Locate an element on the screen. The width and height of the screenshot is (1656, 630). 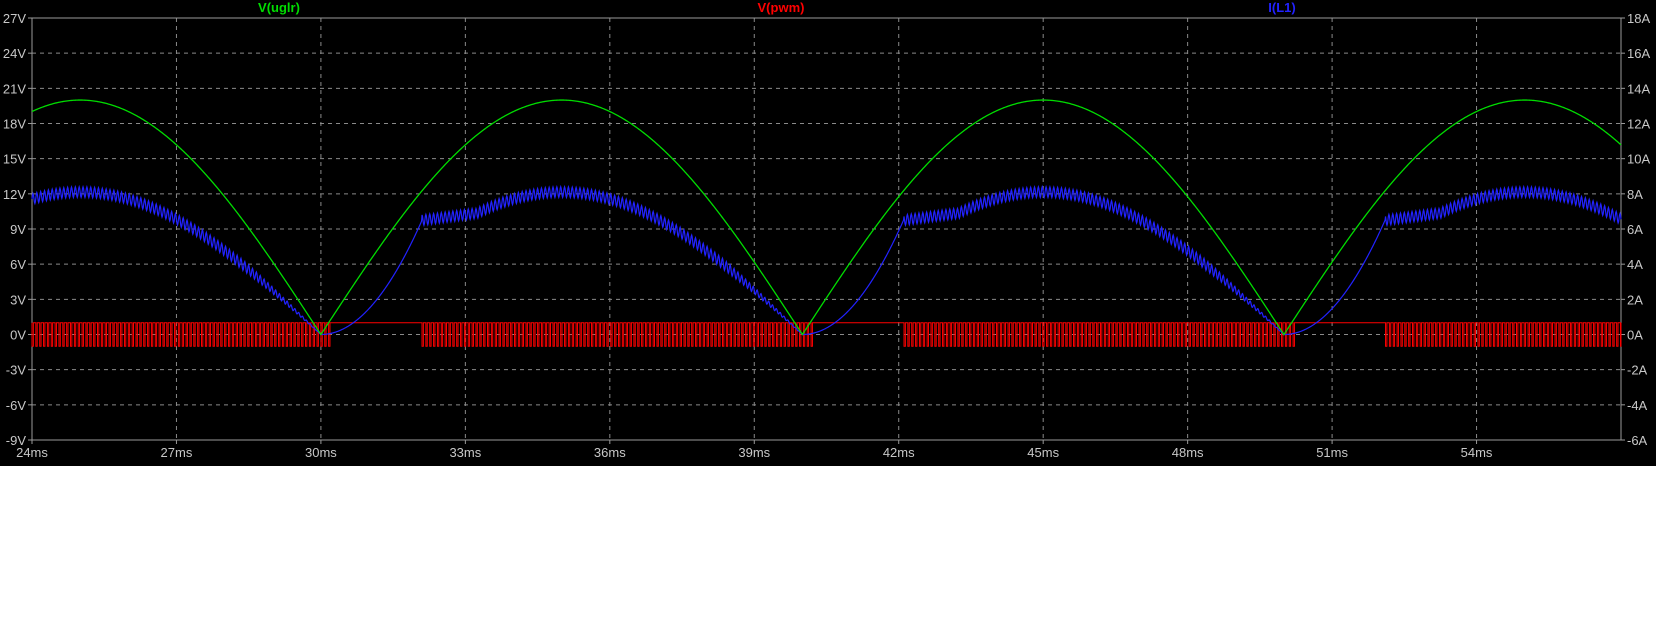
y-right-tick-label: -2A is located at coordinates (1637, 370).